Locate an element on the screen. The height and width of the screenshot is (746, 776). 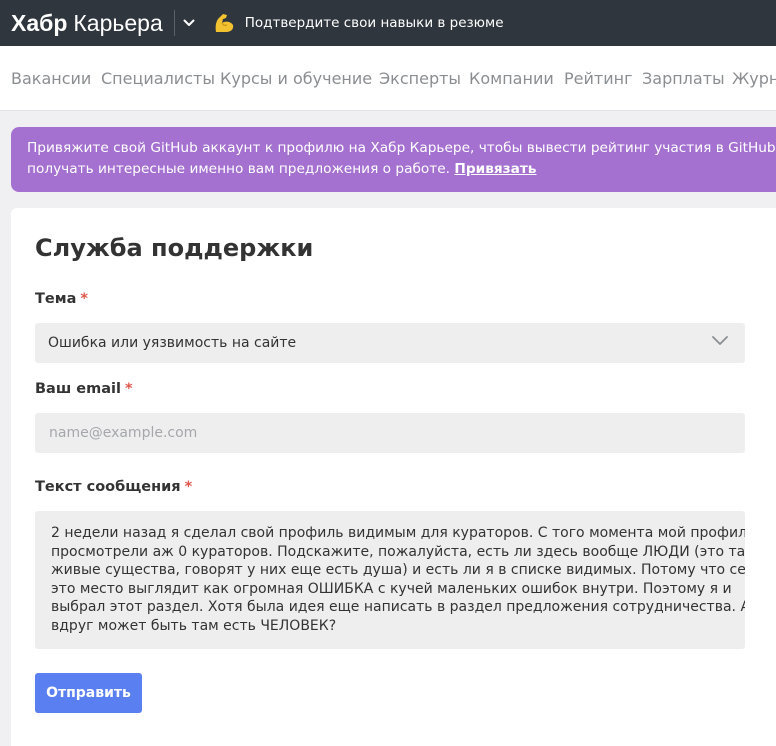
topic-label: Тема * is located at coordinates (61, 299).